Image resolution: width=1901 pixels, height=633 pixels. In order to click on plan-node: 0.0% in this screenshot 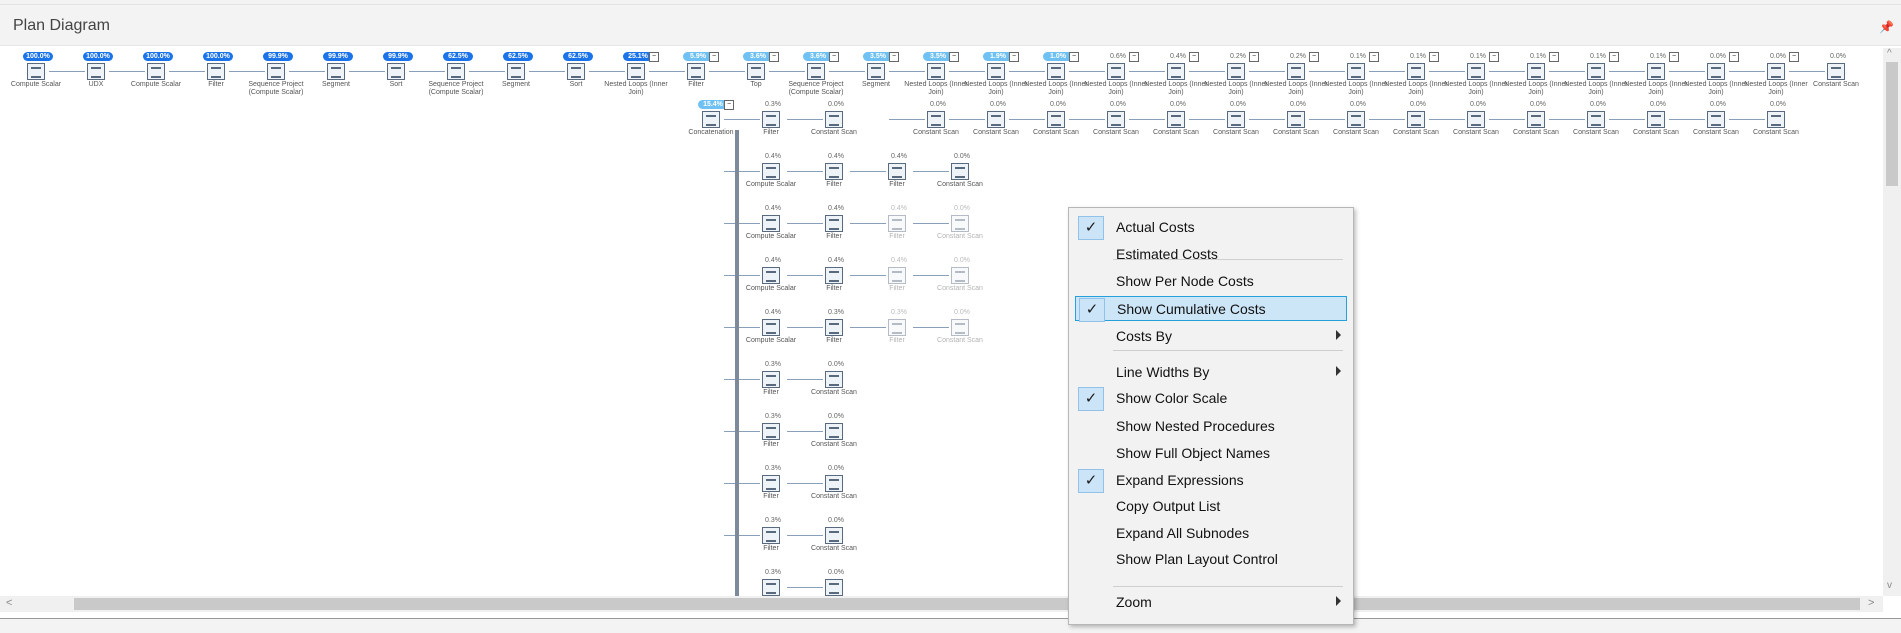, I will do `click(827, 580)`.